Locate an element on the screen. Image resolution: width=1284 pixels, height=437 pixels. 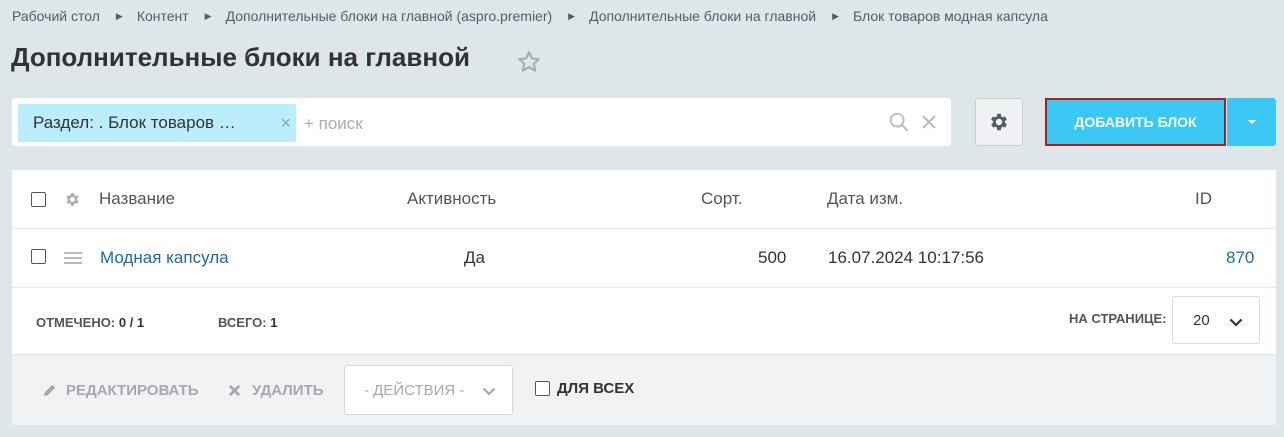
checked-counter: ОТМЕЧЕНО: 0 / 1 is located at coordinates (90, 322).